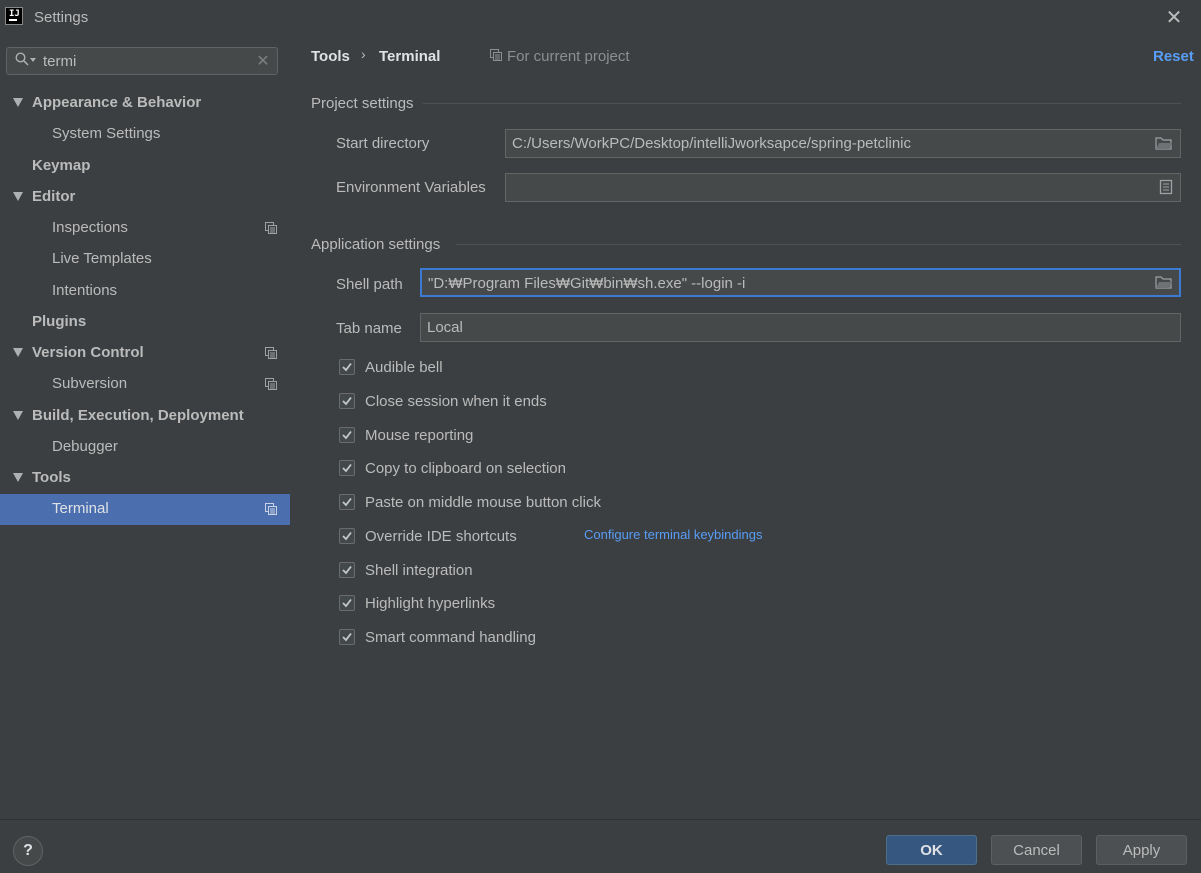 The image size is (1201, 873). I want to click on close-icon: ✕, so click(1174, 17).